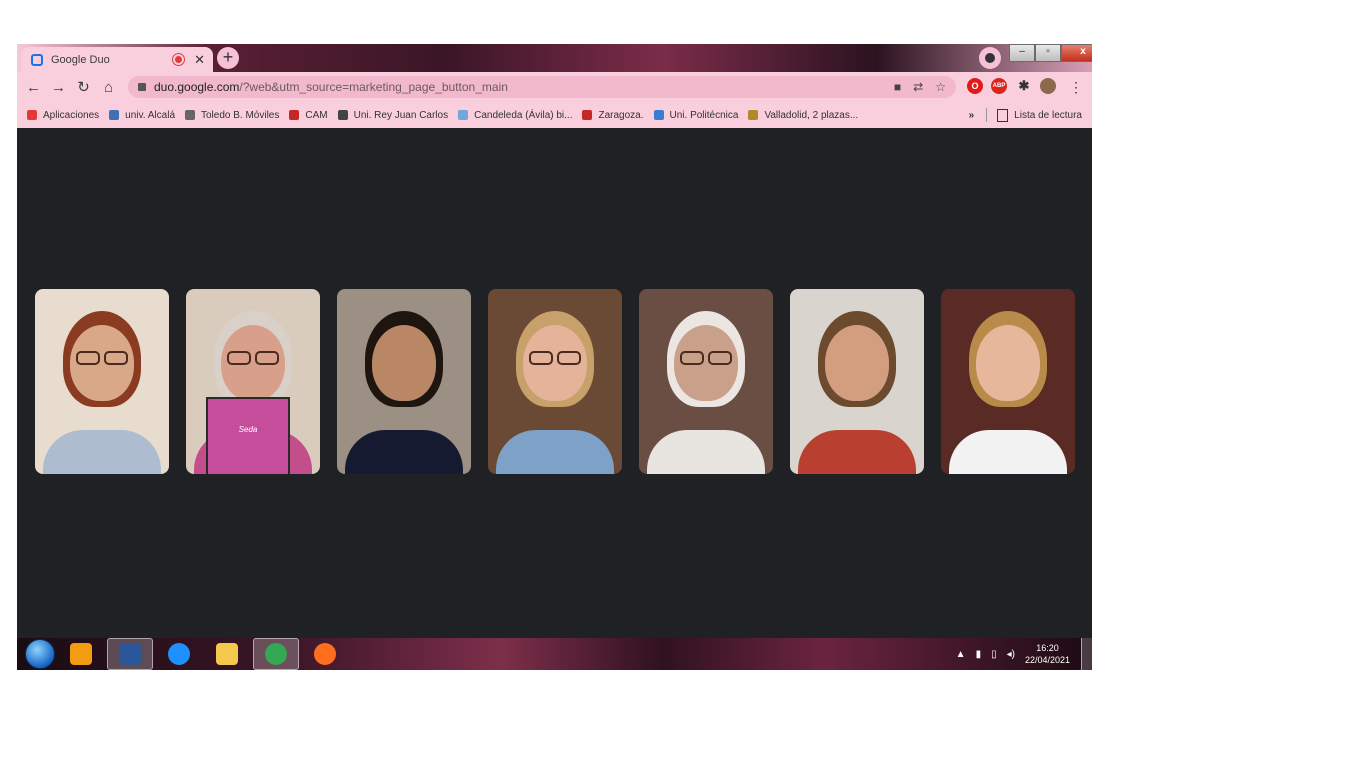  Describe the element at coordinates (961, 654) in the screenshot. I see `tray-arrow-icon: ▲` at that location.